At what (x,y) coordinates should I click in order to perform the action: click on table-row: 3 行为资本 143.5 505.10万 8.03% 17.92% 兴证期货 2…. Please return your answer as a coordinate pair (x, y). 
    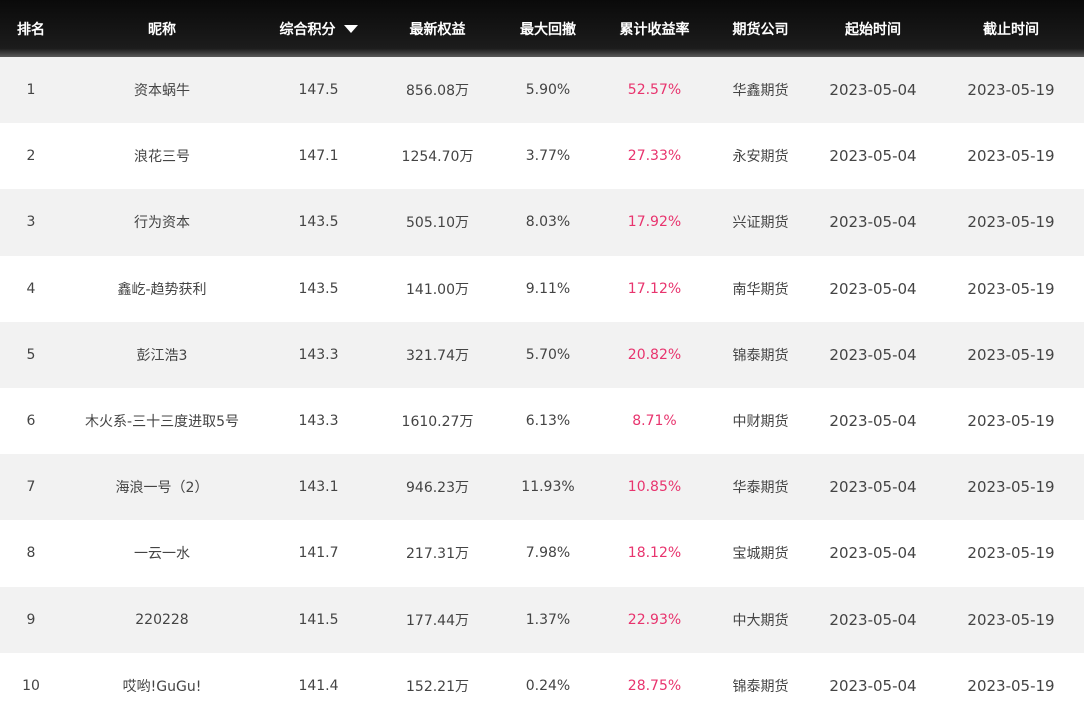
    Looking at the image, I should click on (542, 222).